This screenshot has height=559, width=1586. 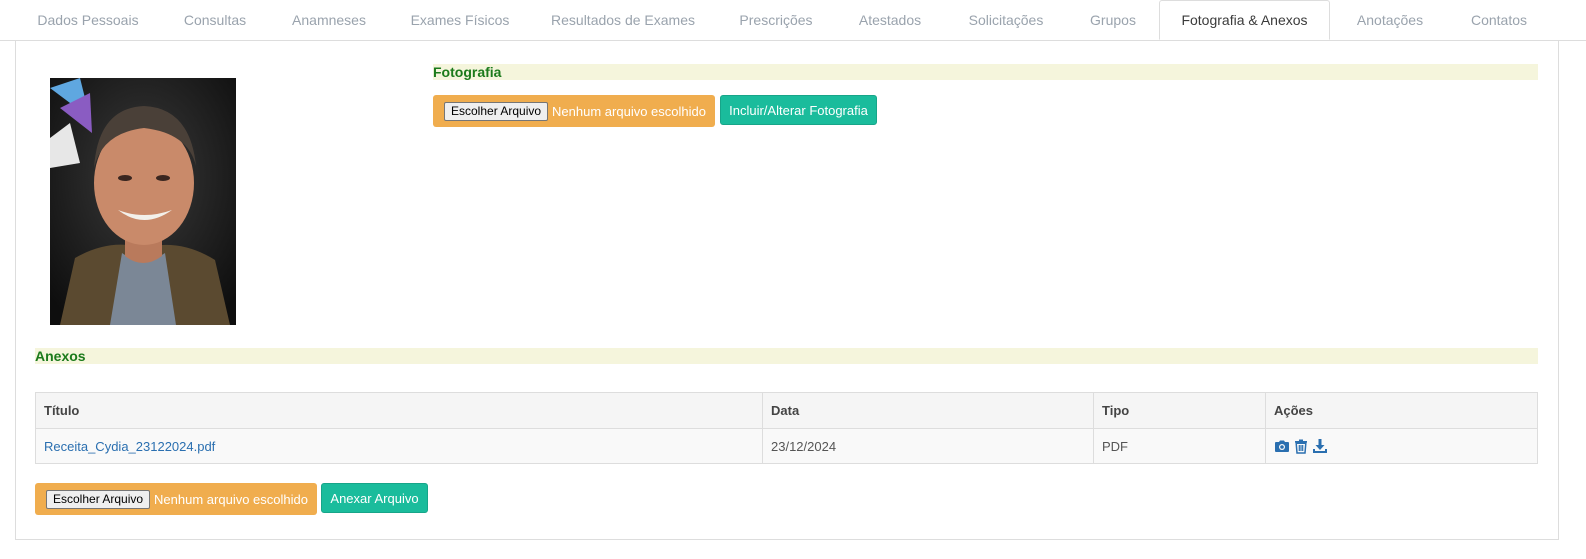 I want to click on photo-section-title: Fotografia, so click(x=985, y=72).